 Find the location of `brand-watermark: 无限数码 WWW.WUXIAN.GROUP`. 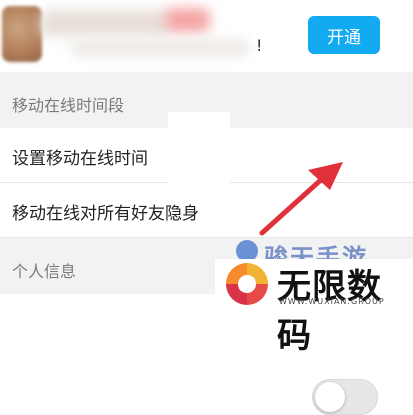

brand-watermark: 无限数码 WWW.WUXIAN.GROUP is located at coordinates (314, 307).